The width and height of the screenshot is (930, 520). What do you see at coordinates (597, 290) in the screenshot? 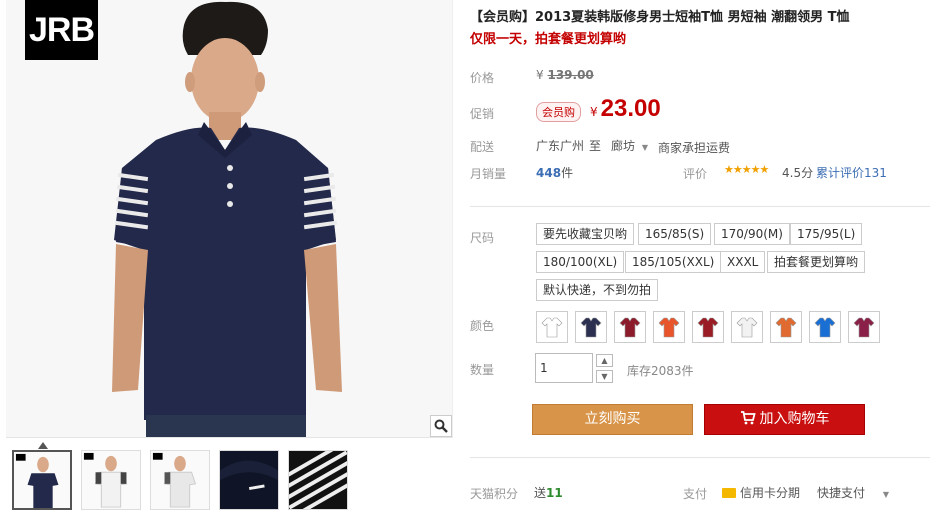
I see `size-option: 默认快递，不到勿拍` at bounding box center [597, 290].